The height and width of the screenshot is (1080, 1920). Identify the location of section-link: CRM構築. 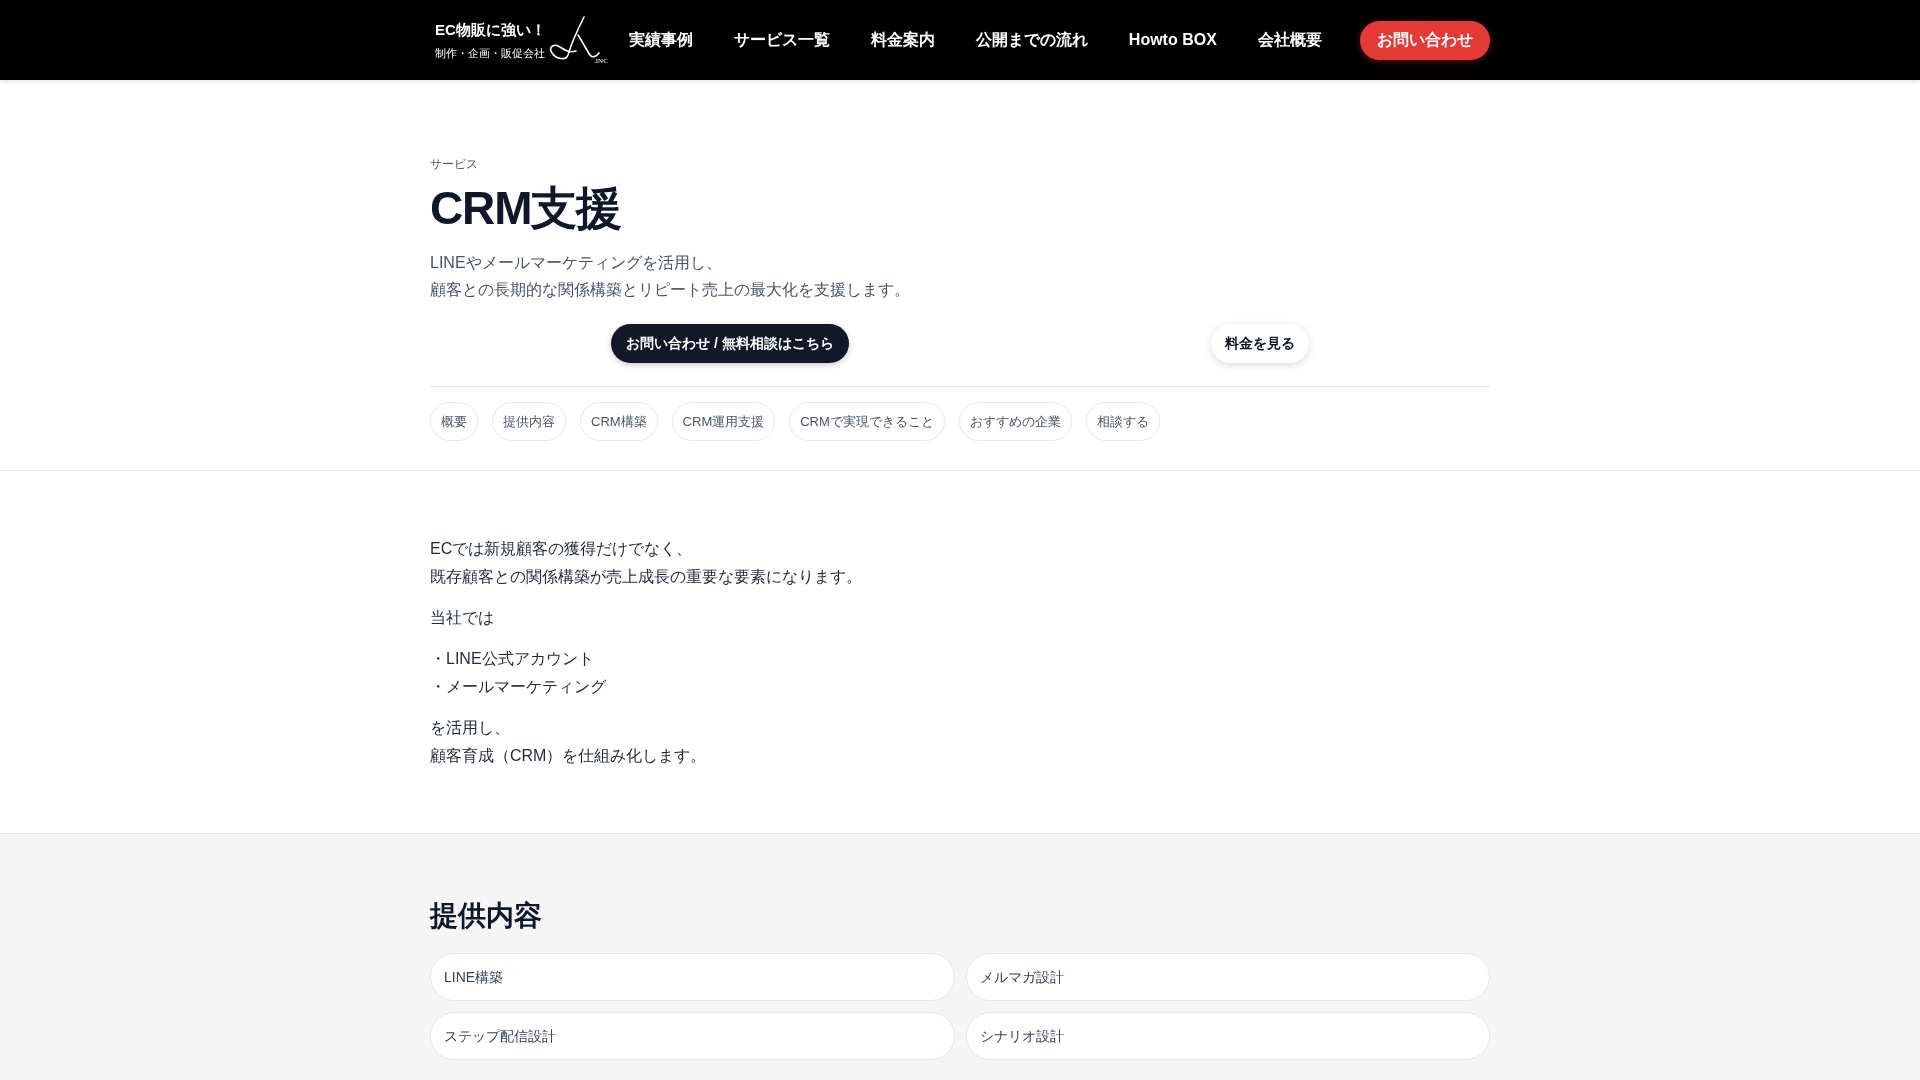
(619, 421).